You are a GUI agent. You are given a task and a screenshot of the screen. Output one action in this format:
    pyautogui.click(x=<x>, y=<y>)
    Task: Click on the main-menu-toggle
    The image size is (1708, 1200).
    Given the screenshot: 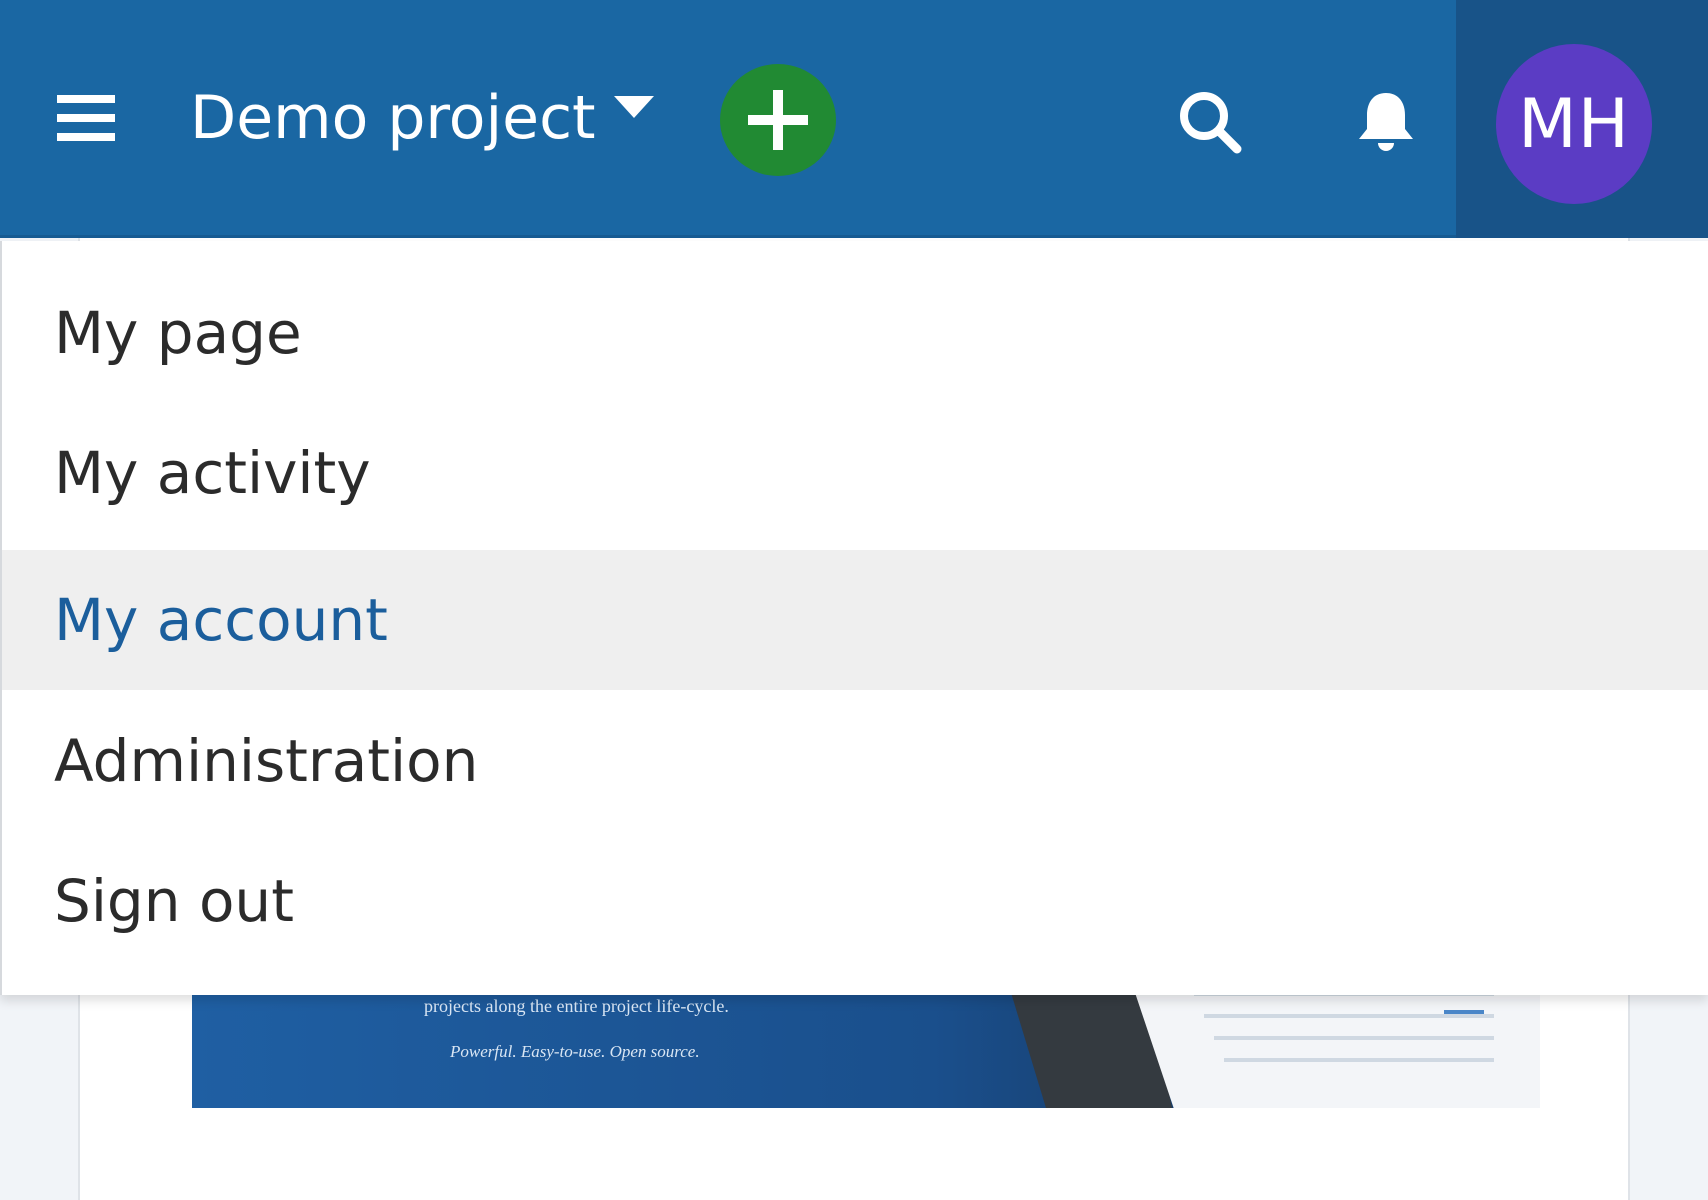 What is the action you would take?
    pyautogui.click(x=86, y=118)
    